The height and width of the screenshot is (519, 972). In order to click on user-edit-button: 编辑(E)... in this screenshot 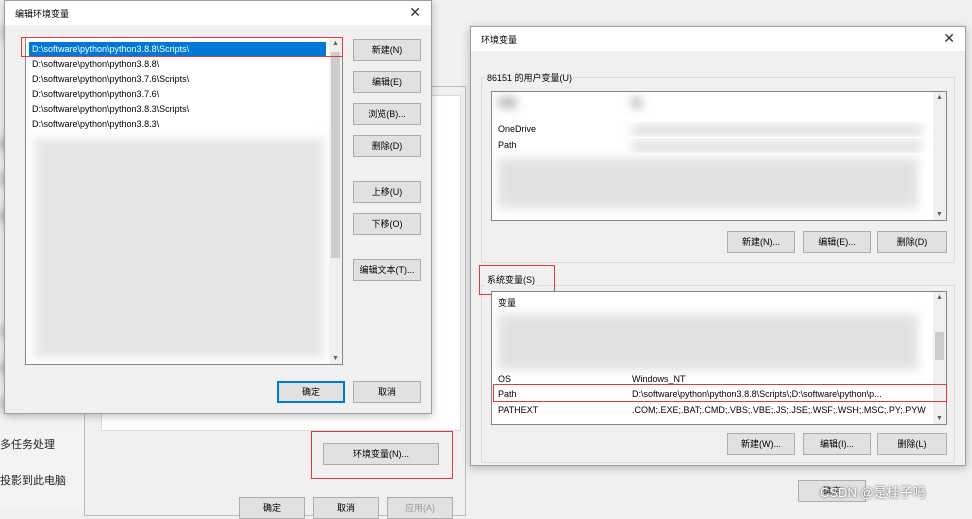, I will do `click(837, 242)`.